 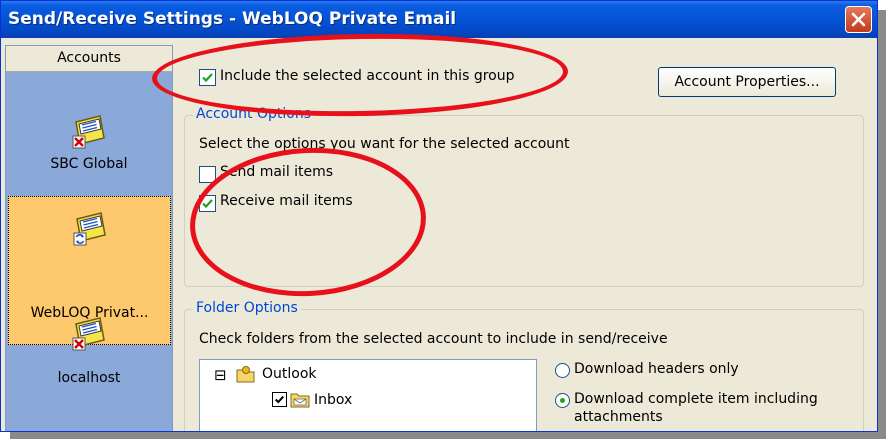 I want to click on folder-options-title: Folder Options, so click(x=247, y=308).